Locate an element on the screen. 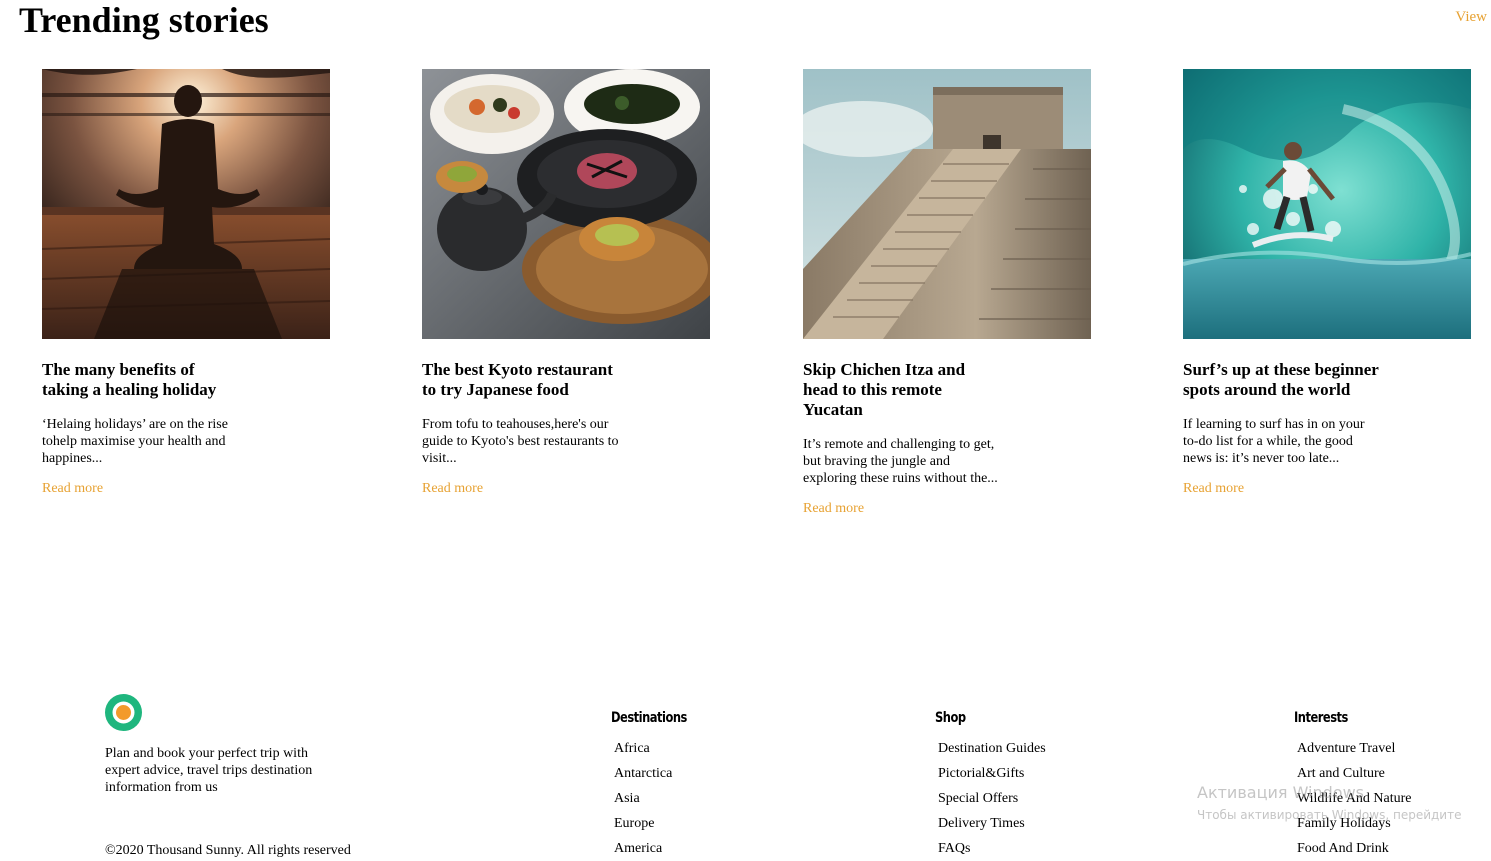 The width and height of the screenshot is (1491, 861). story-image-chichen-itza is located at coordinates (947, 204).